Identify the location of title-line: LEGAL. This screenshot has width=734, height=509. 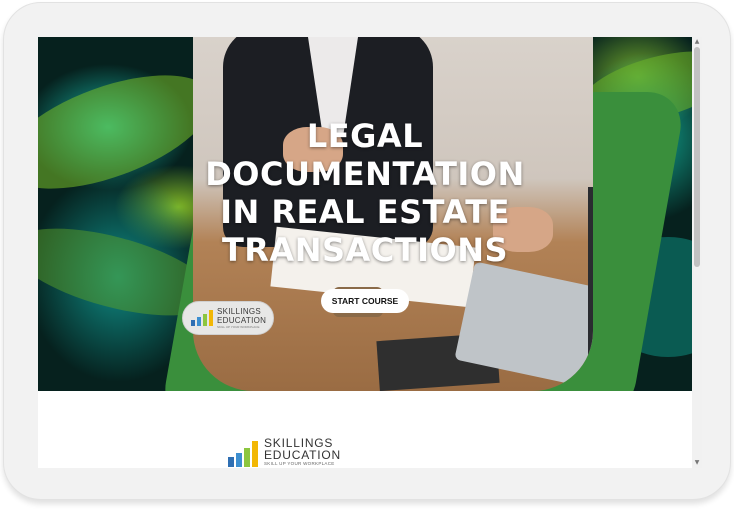
(365, 136).